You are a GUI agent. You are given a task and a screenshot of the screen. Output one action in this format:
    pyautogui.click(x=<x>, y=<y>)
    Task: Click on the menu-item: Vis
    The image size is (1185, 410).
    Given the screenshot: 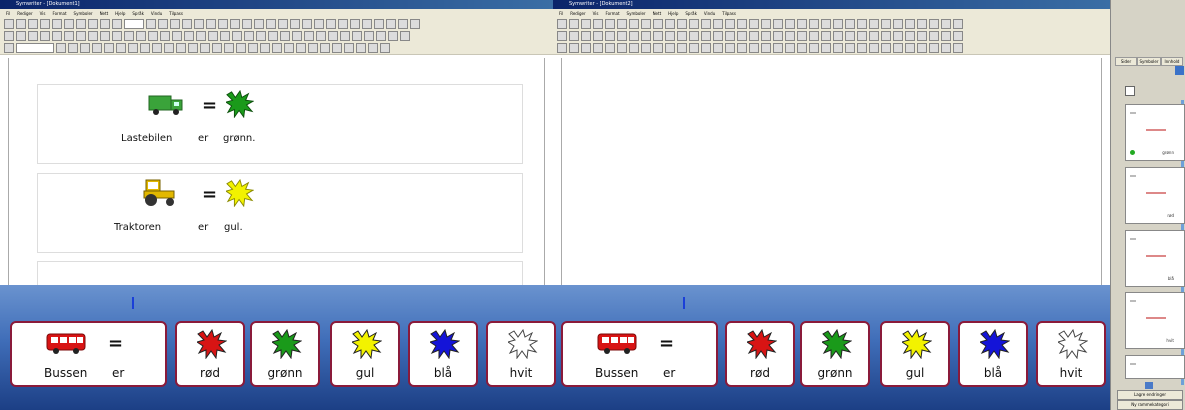 What is the action you would take?
    pyautogui.click(x=43, y=13)
    